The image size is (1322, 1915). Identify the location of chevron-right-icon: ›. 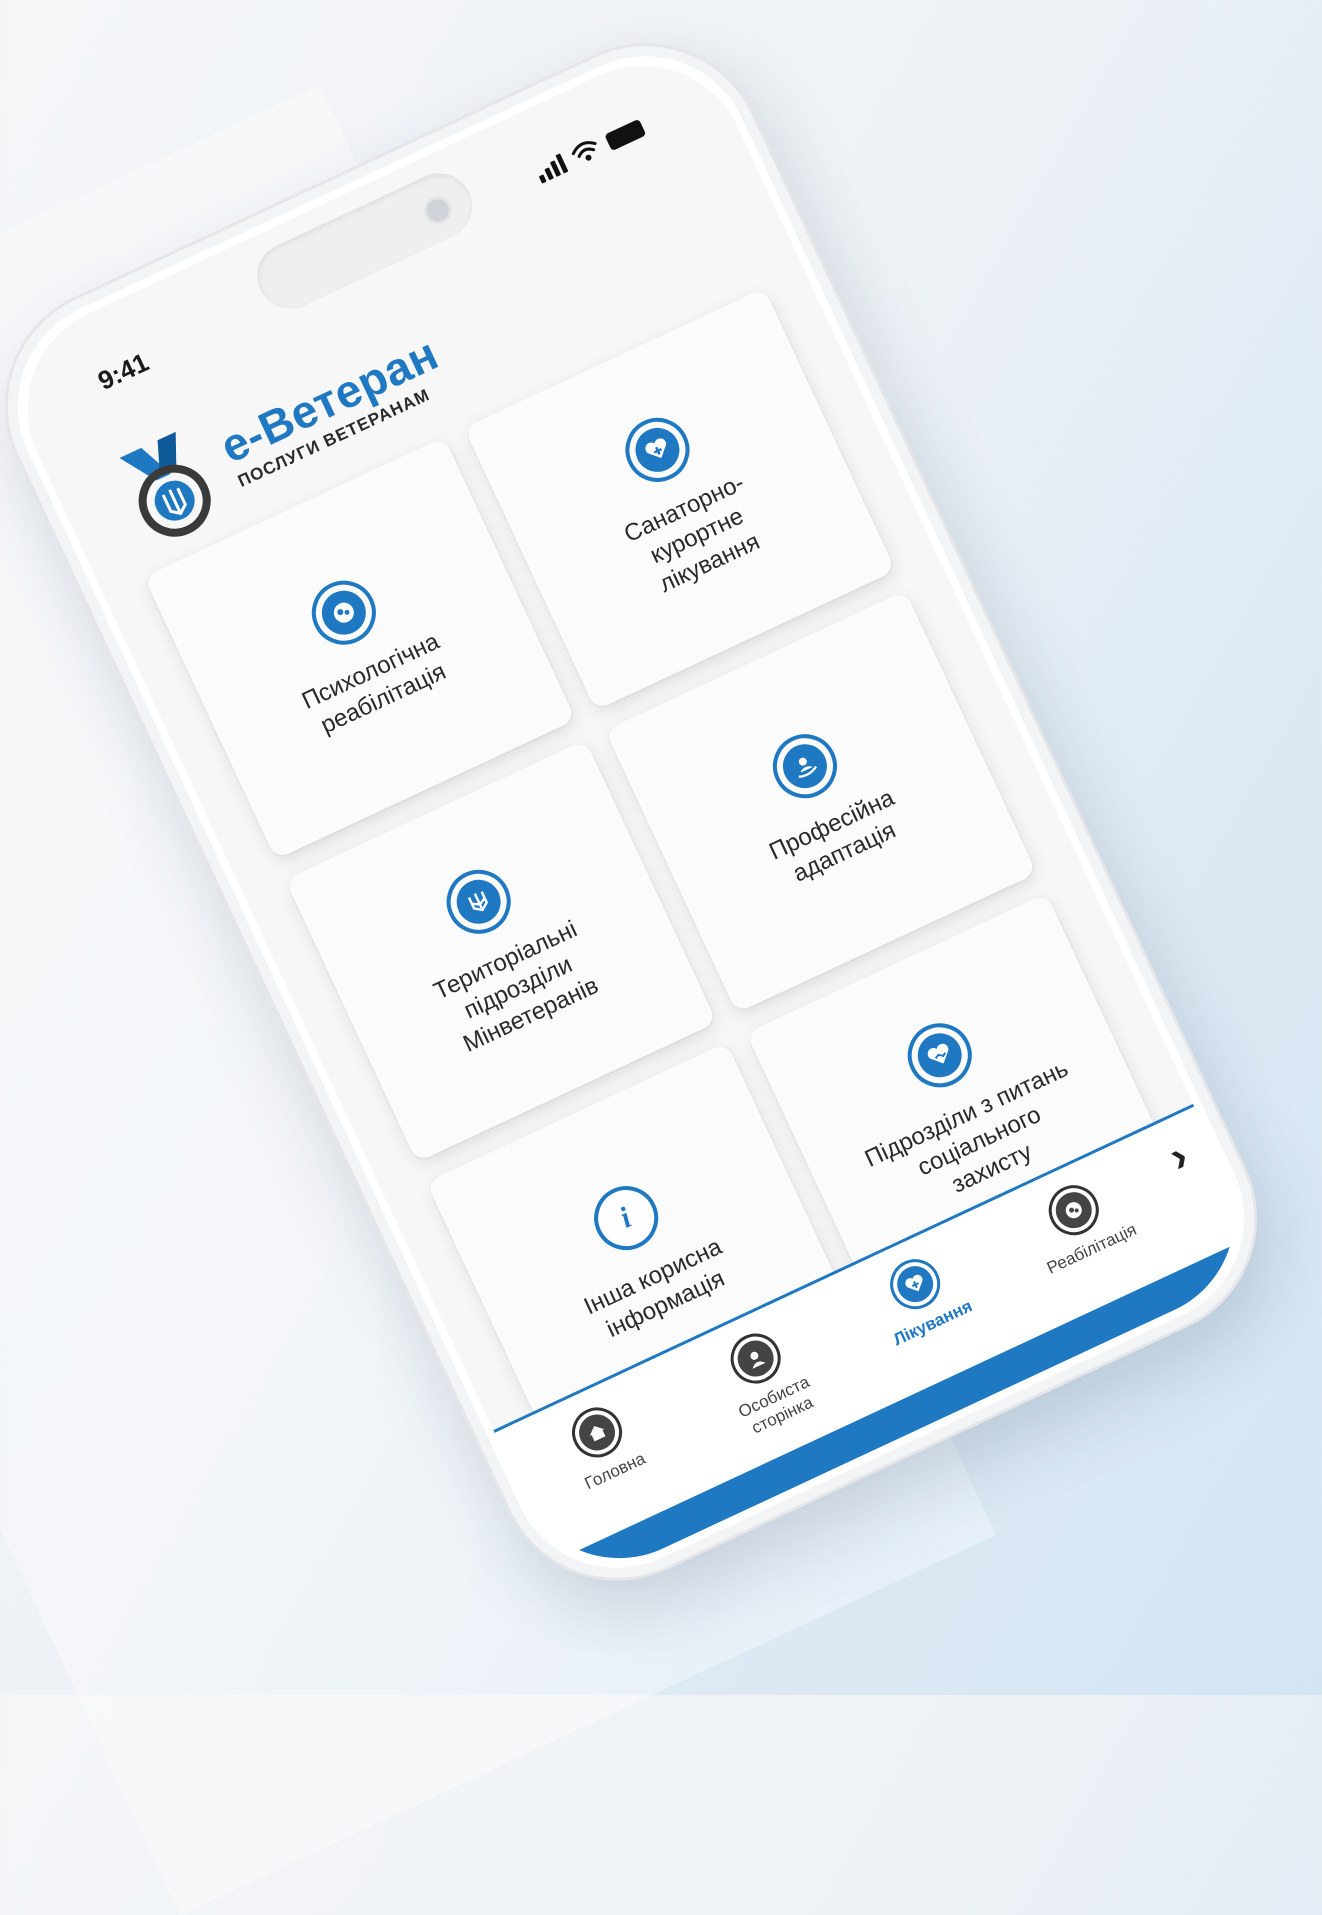
(1178, 1157).